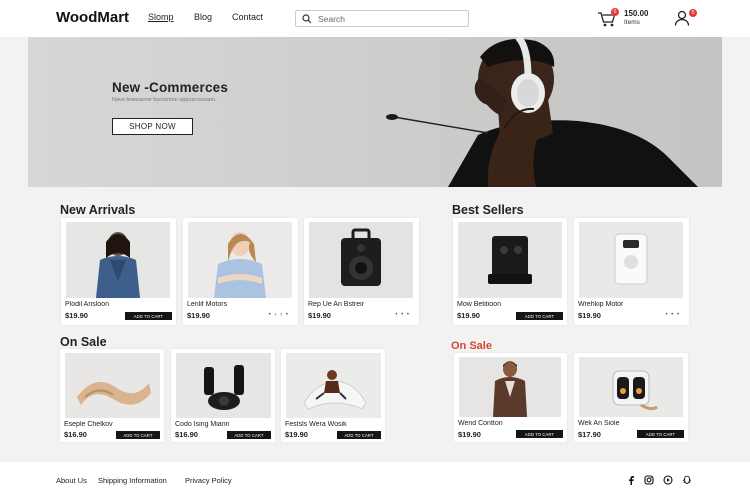  What do you see at coordinates (615, 12) in the screenshot?
I see `cart-count-badge: 0` at bounding box center [615, 12].